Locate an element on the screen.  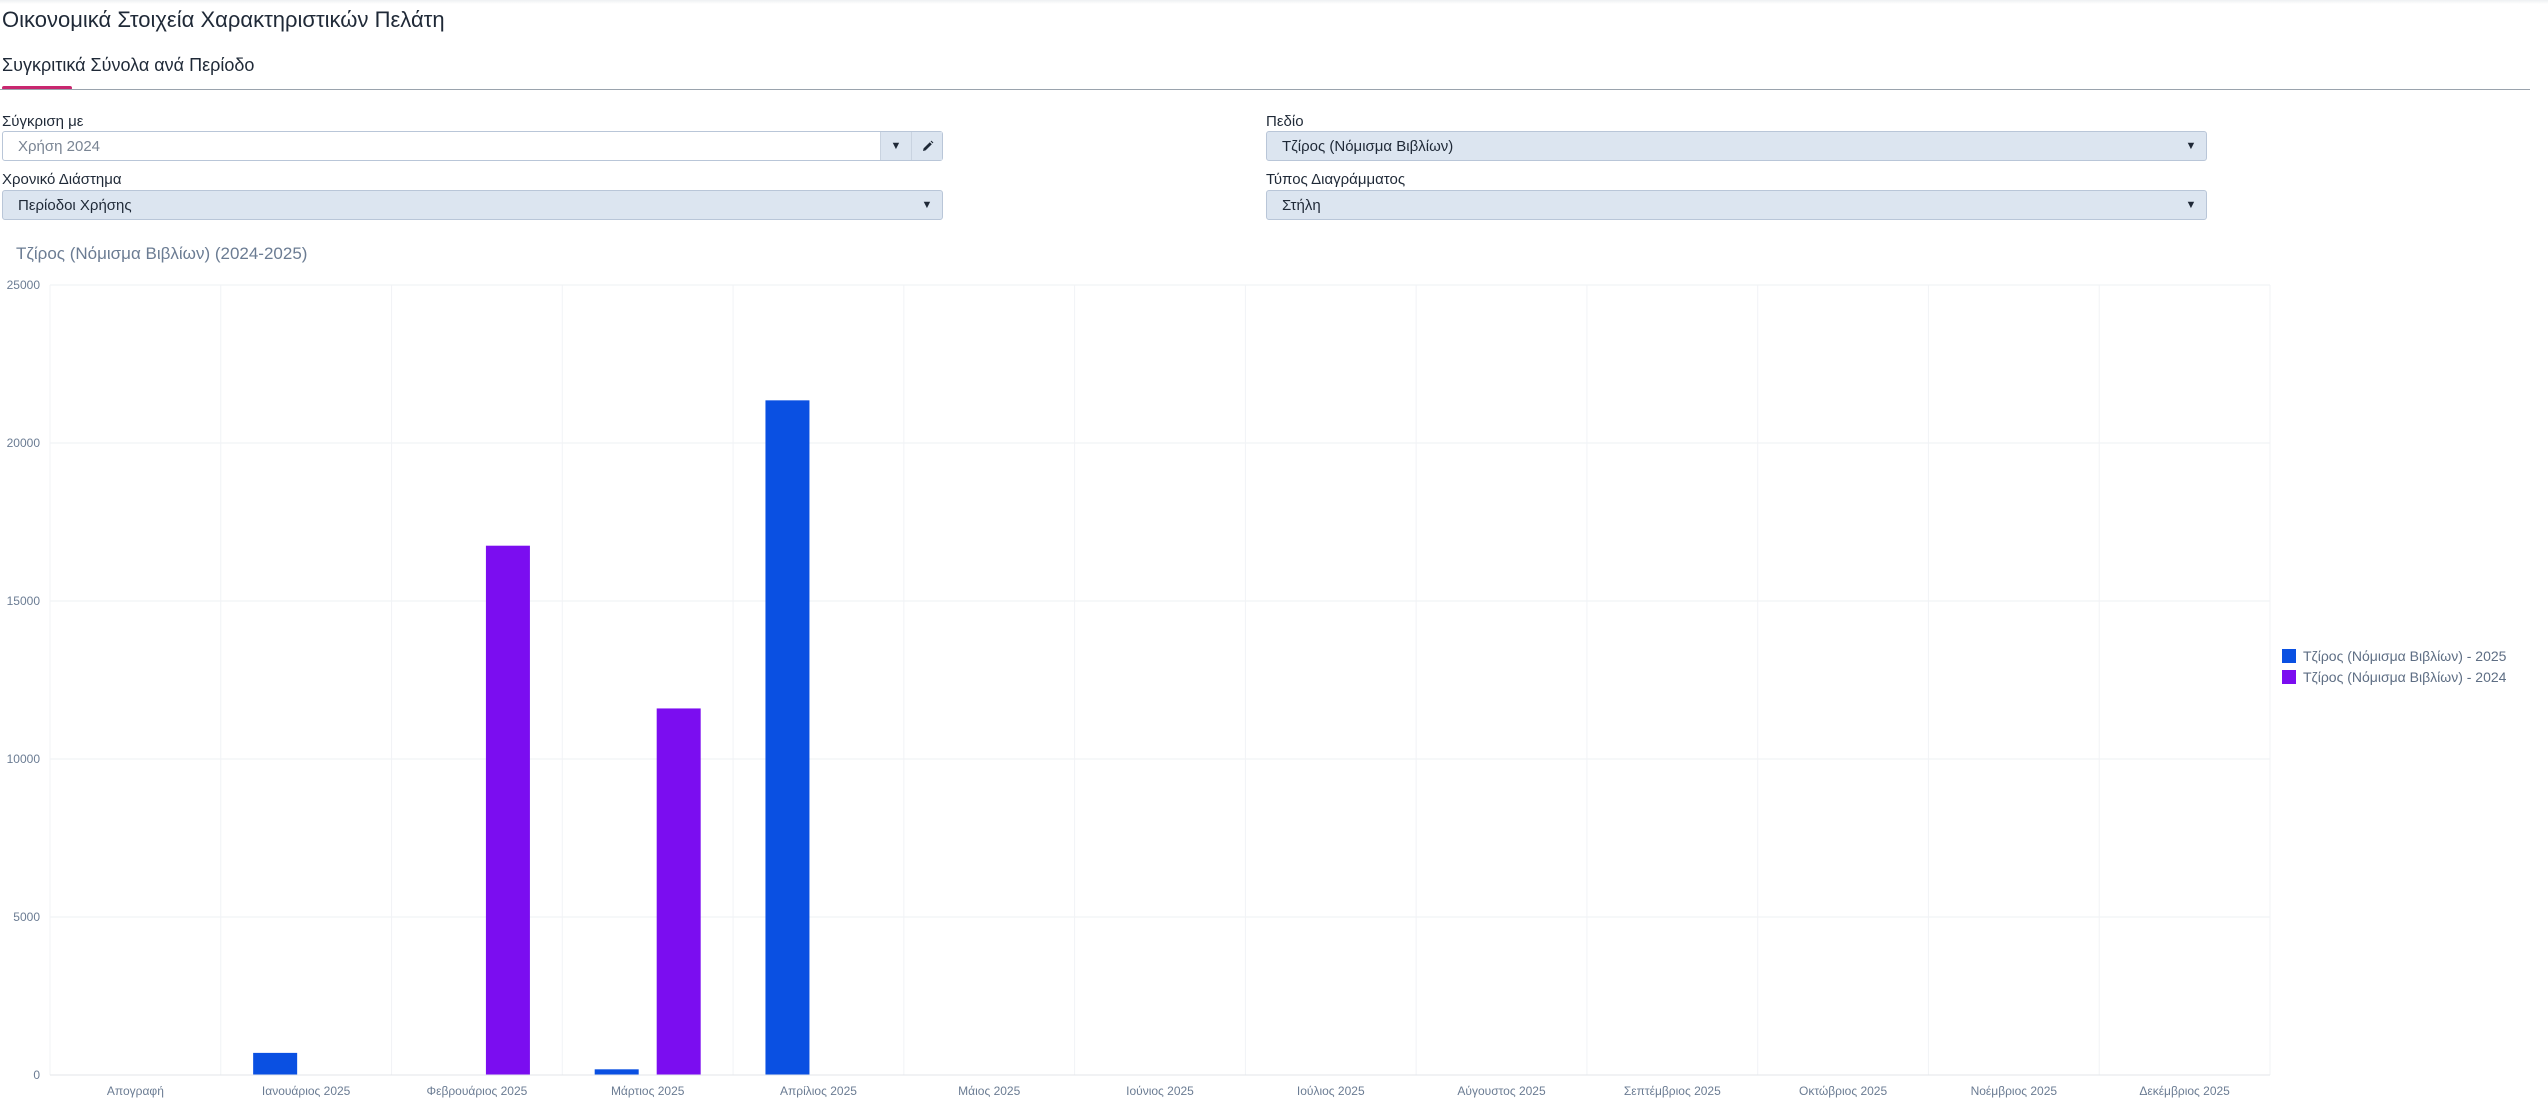
x-tick-label: Σεπτέμβριος 2025 is located at coordinates (1672, 1091).